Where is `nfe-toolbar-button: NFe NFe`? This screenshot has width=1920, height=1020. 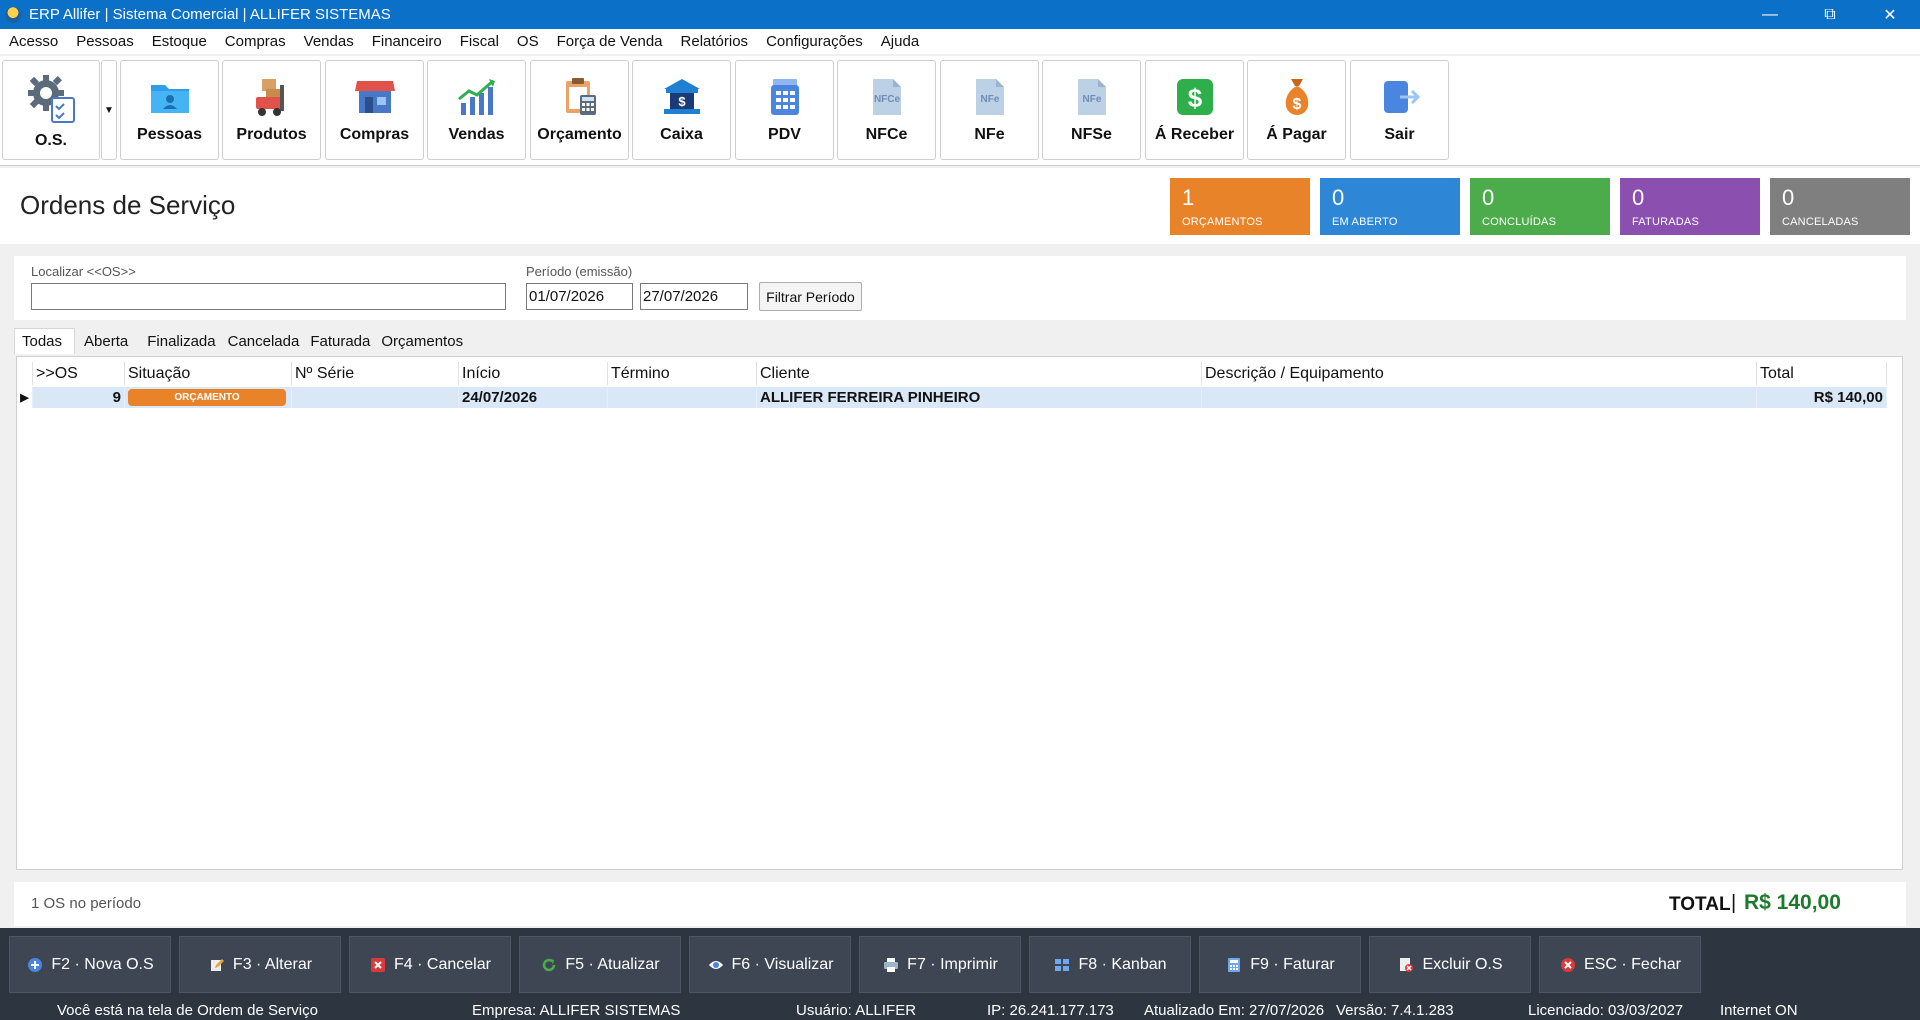 nfe-toolbar-button: NFe NFe is located at coordinates (989, 110).